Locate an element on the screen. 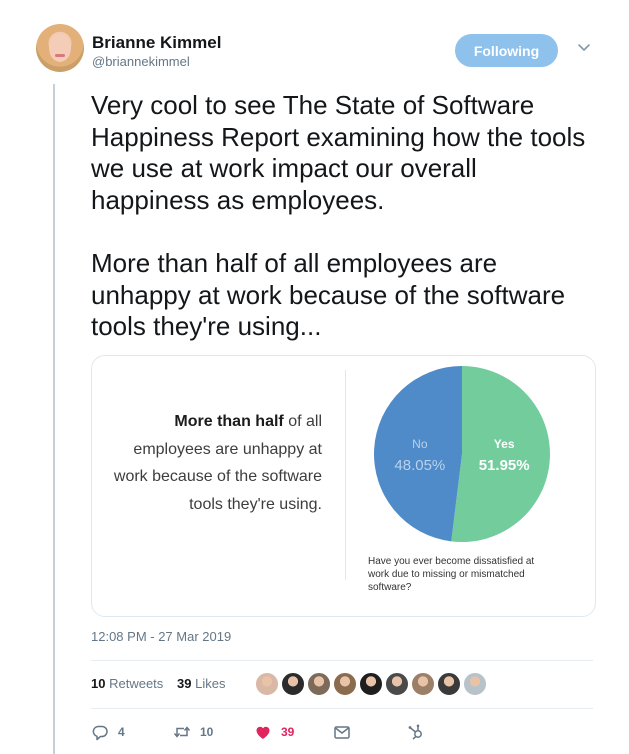 The image size is (629, 754). avatar-mouth is located at coordinates (60, 55).